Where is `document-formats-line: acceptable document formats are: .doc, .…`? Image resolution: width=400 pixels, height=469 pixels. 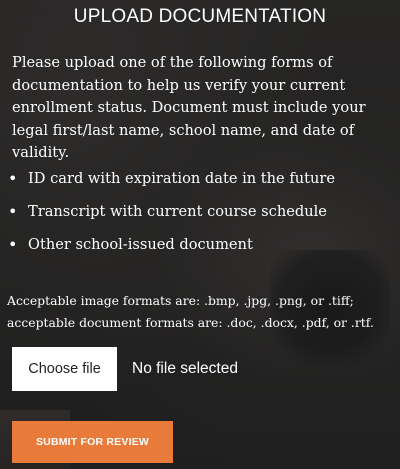
document-formats-line: acceptable document formats are: .doc, .… is located at coordinates (190, 322).